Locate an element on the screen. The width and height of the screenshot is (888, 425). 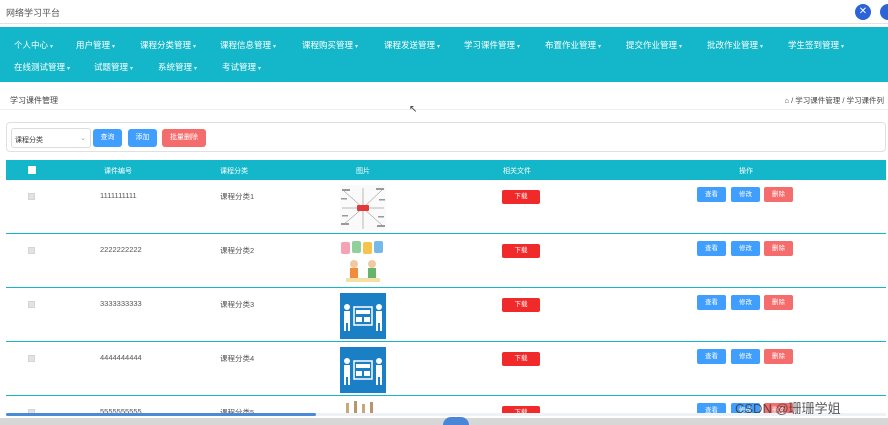
nav-item-course-purchase: 课程购买管理 ▾ is located at coordinates (330, 45).